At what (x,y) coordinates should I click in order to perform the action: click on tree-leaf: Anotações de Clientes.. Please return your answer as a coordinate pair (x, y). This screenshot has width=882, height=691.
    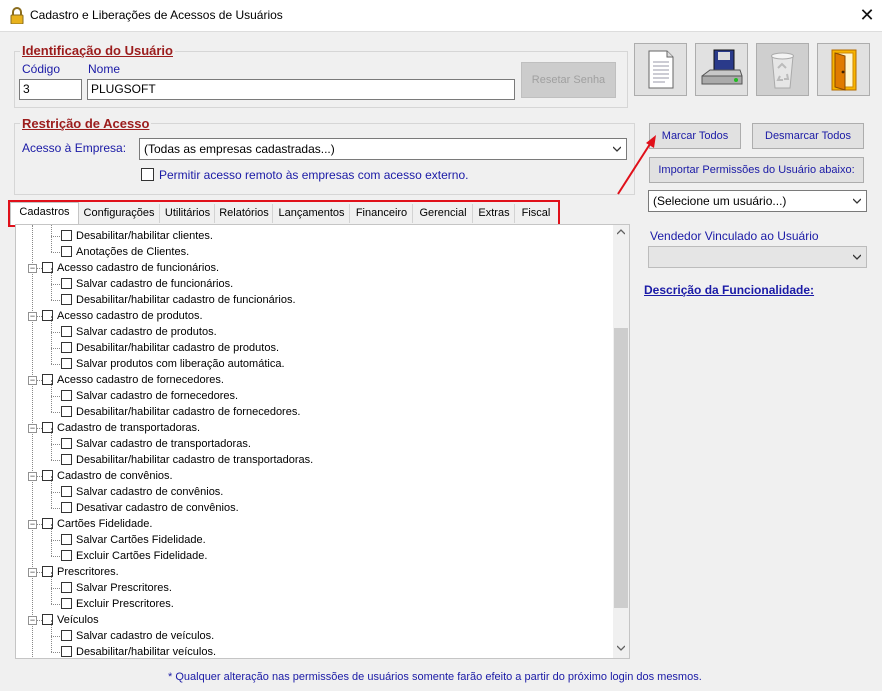
    Looking at the image, I should click on (313, 248).